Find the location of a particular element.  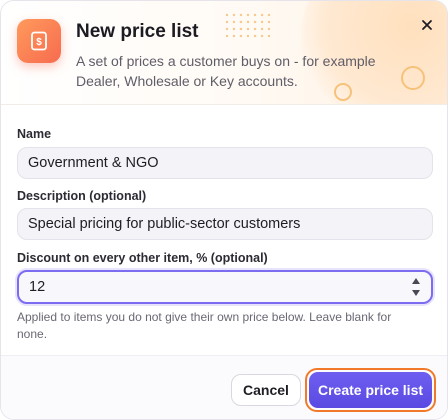

stepper-arrows-icon is located at coordinates (416, 287).